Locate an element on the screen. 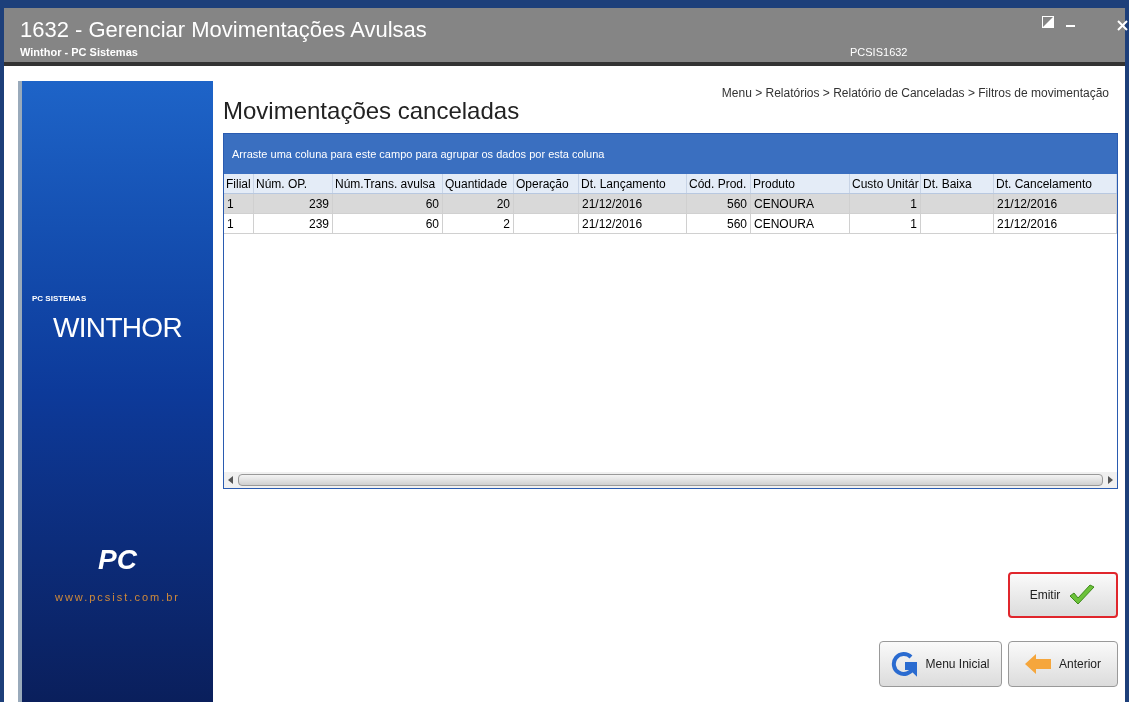 The image size is (1129, 702). minimize-icon is located at coordinates (1070, 26).